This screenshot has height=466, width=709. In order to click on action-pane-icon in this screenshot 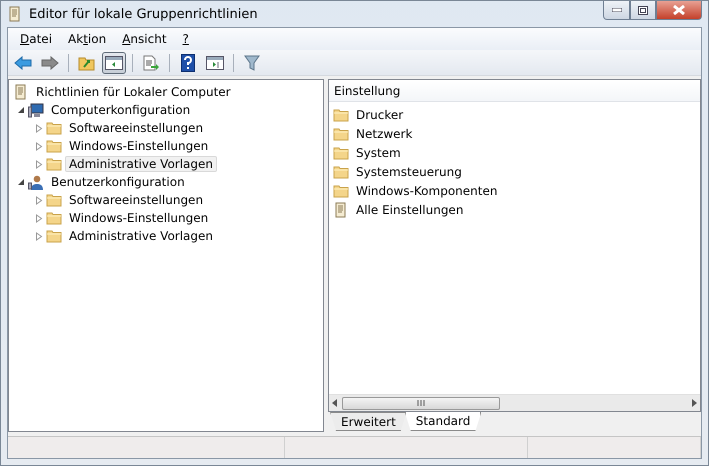, I will do `click(215, 63)`.